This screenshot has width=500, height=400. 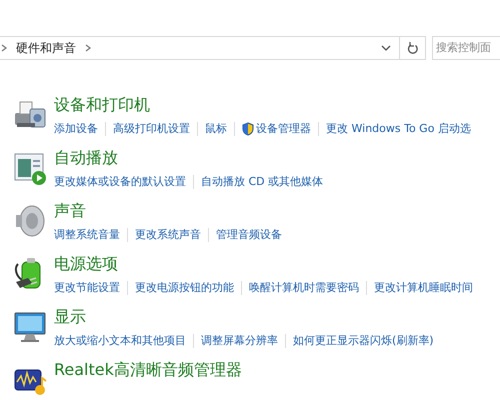 I want to click on category-link: 放大或缩小文本和其他项目, so click(x=120, y=340).